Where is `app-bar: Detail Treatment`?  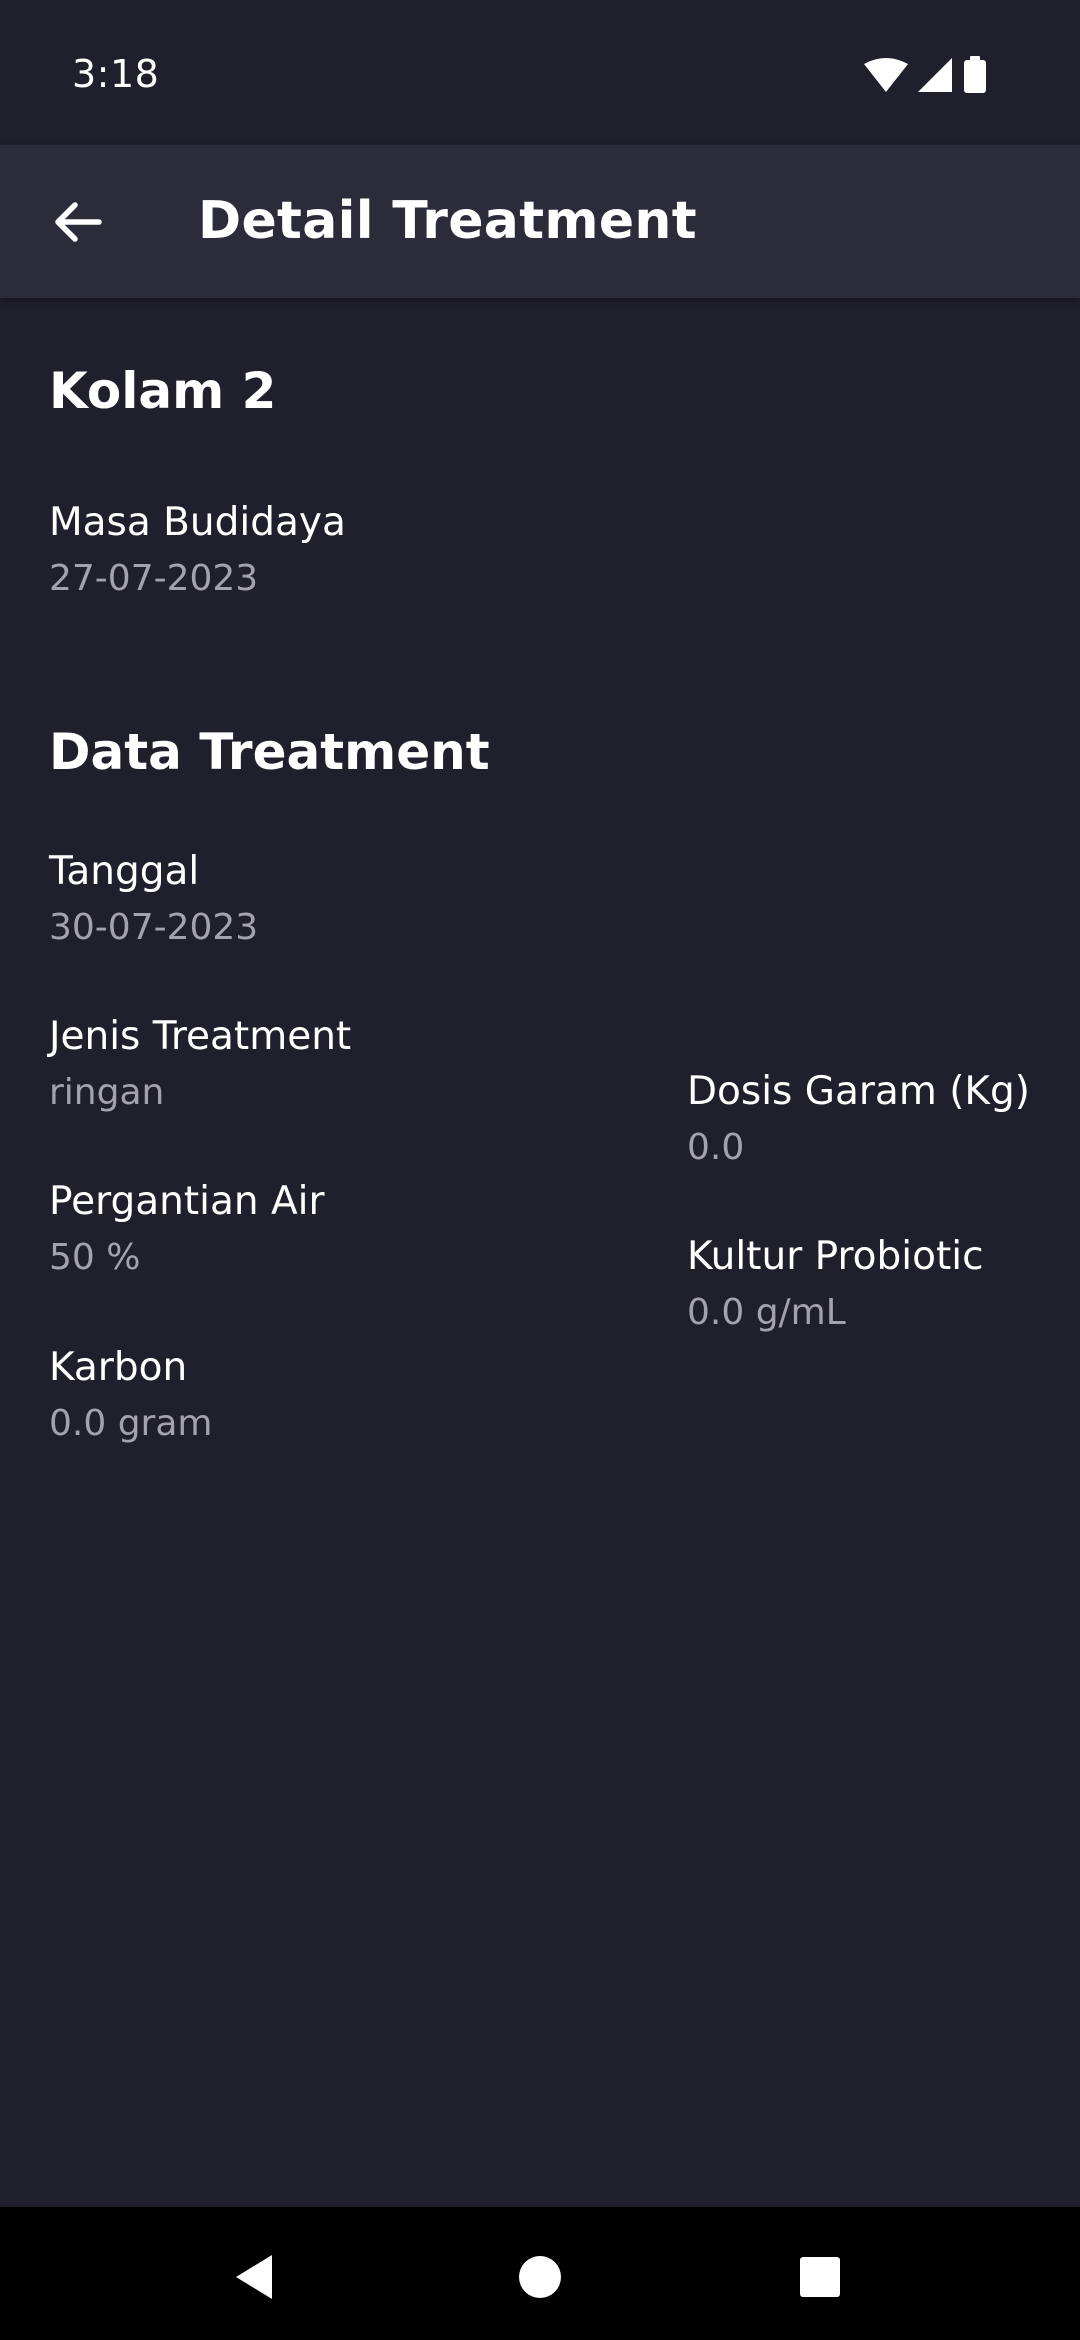
app-bar: Detail Treatment is located at coordinates (540, 221).